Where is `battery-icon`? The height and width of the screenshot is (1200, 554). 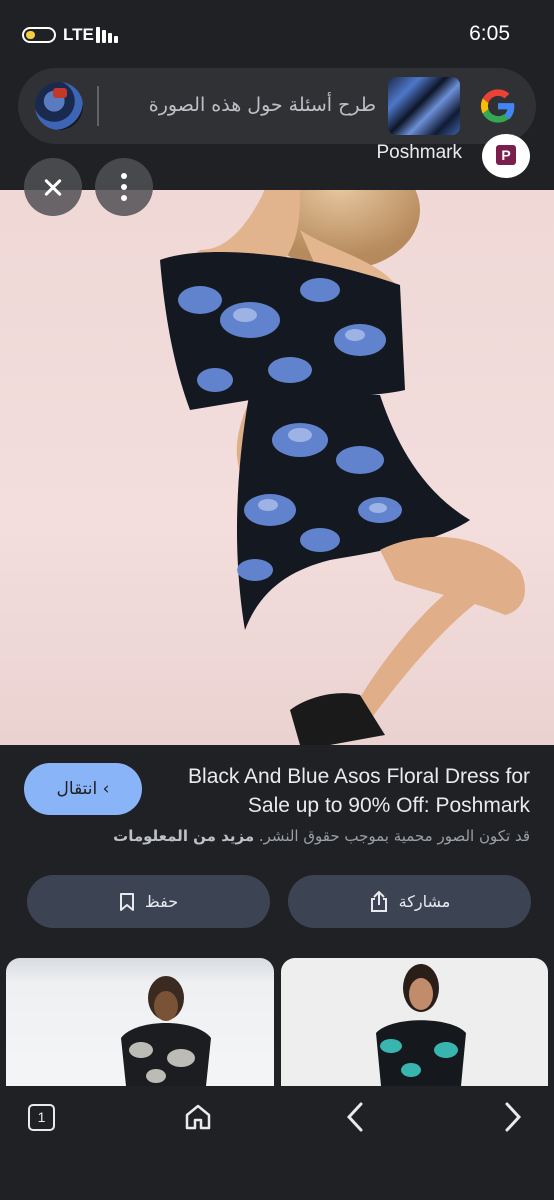 battery-icon is located at coordinates (39, 35).